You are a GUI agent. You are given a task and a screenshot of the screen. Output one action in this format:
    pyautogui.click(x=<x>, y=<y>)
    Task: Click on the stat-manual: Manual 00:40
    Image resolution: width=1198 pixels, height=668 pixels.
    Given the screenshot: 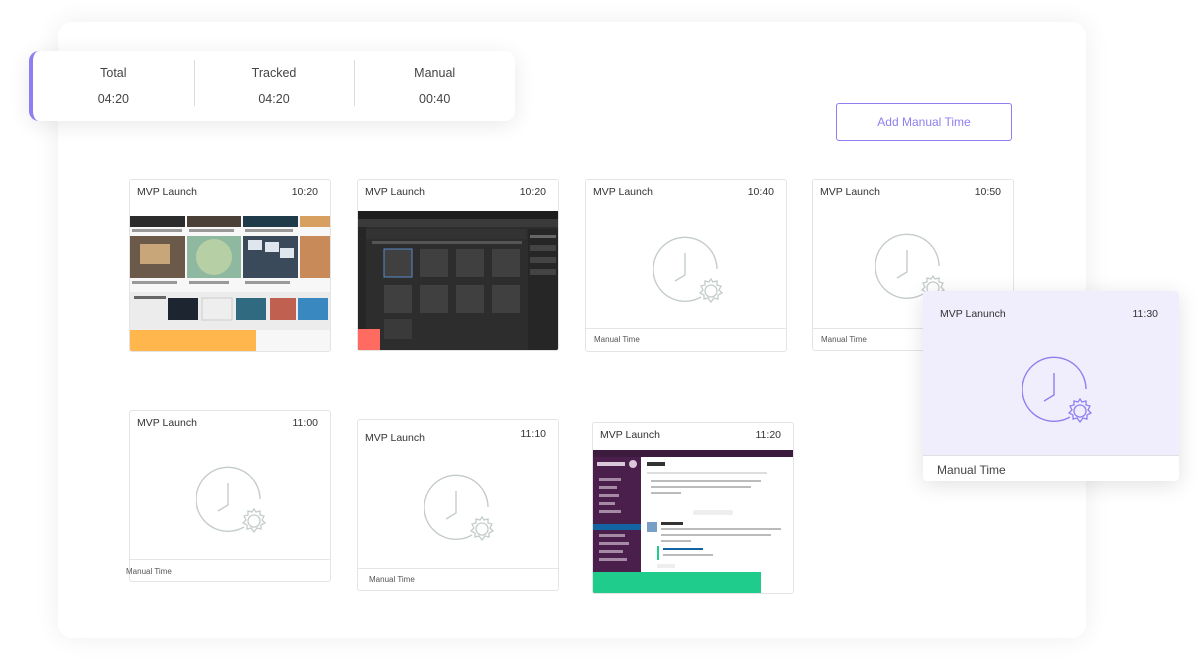 What is the action you would take?
    pyautogui.click(x=434, y=83)
    